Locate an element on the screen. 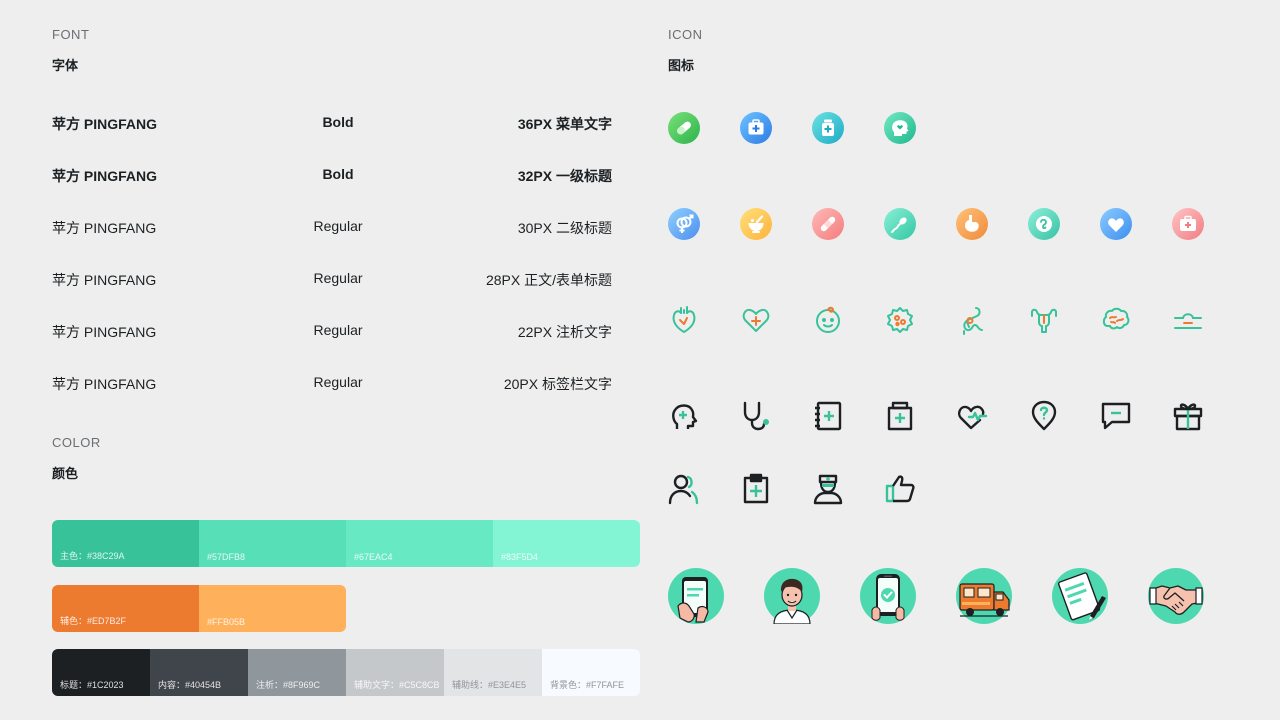 Image resolution: width=1280 pixels, height=720 pixels. swatch-label: 内容：#40454B is located at coordinates (190, 685).